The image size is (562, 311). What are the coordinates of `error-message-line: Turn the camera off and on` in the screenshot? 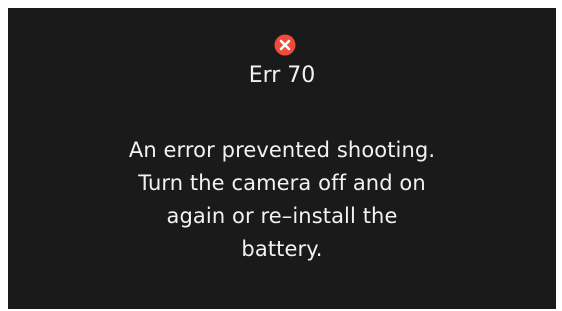 It's located at (282, 183).